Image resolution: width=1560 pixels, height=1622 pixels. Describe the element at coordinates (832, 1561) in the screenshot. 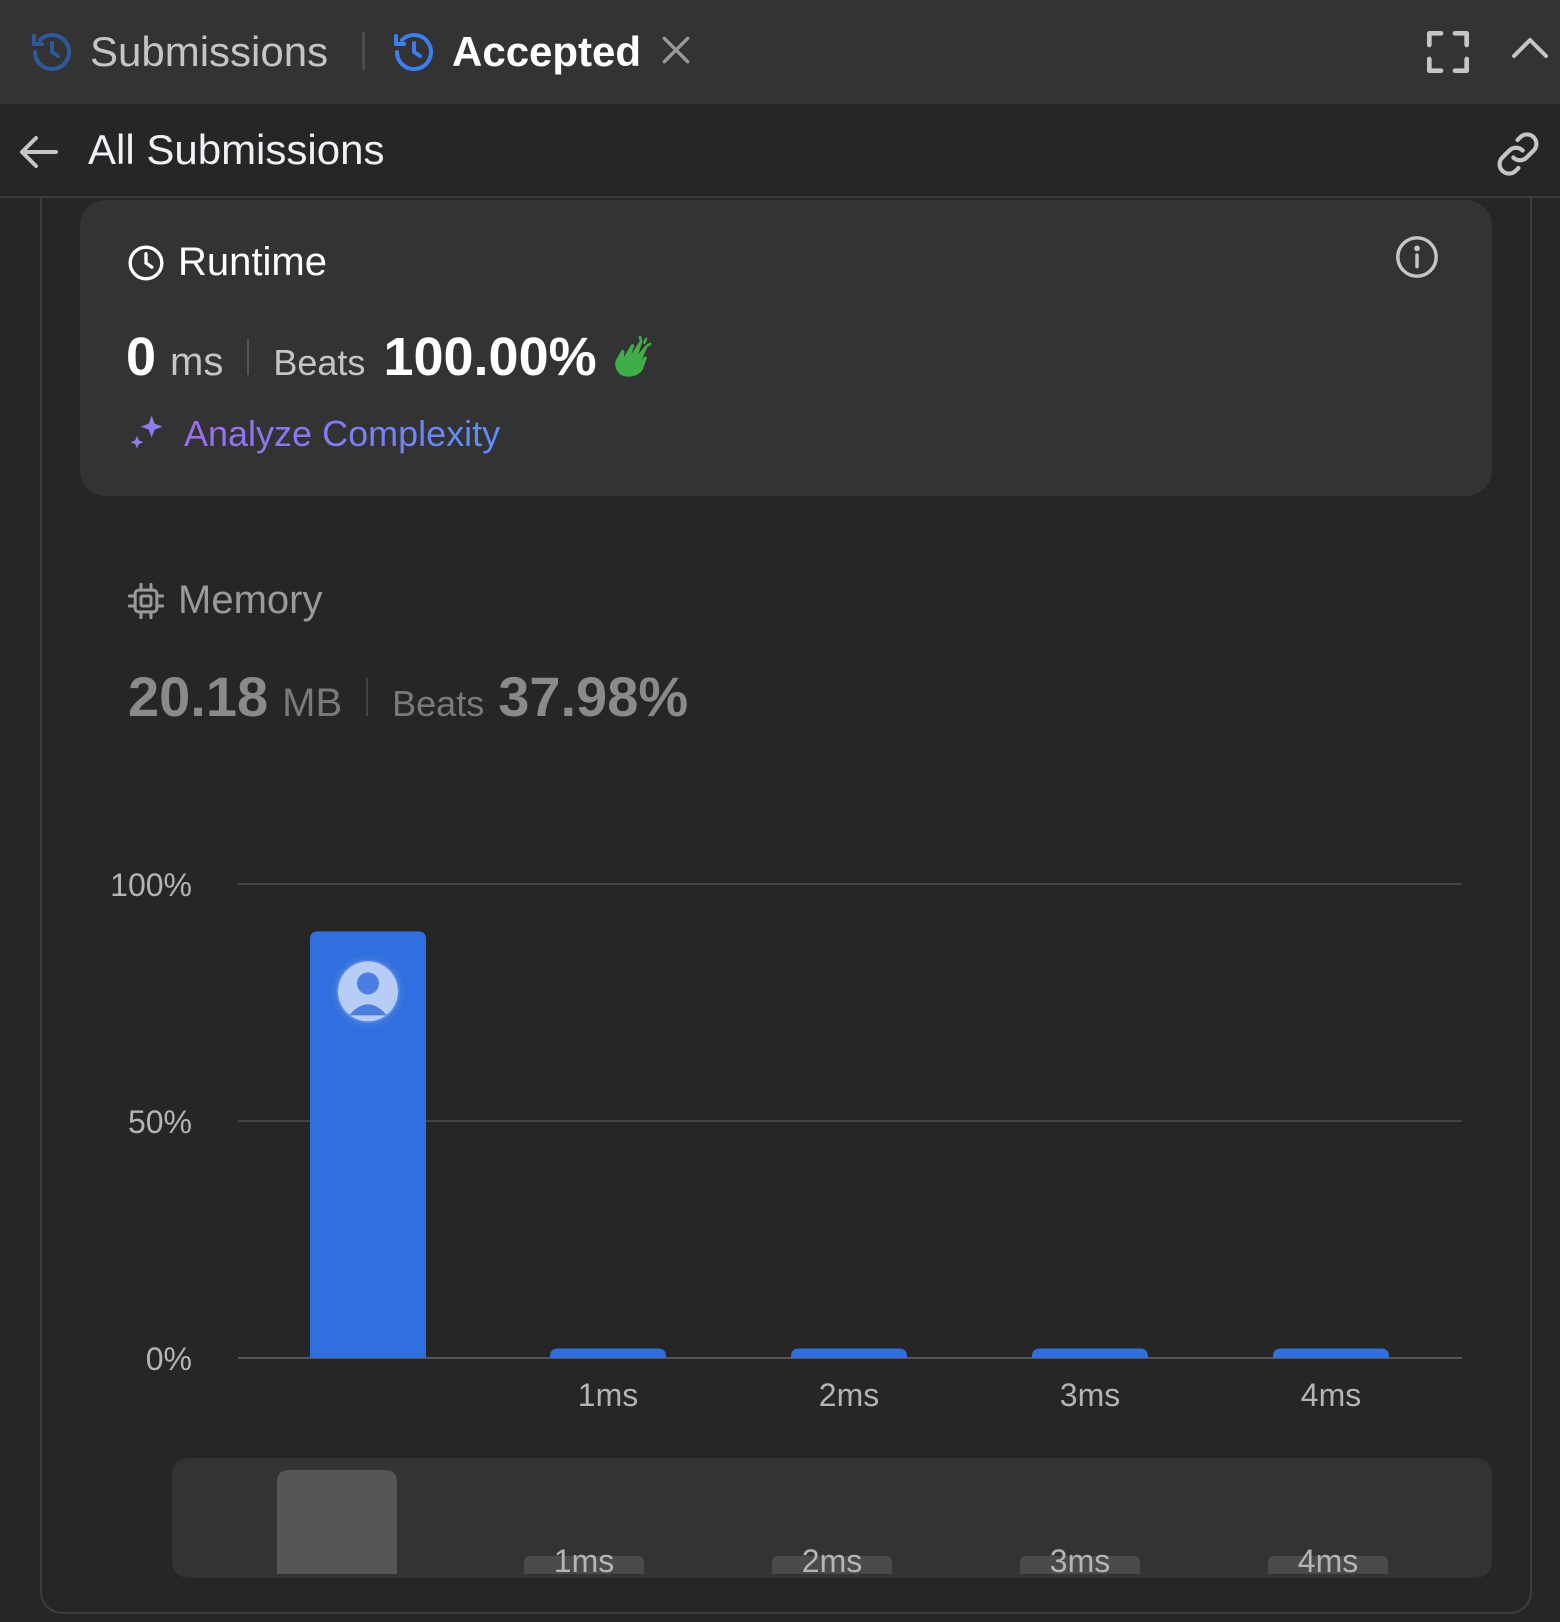

I see `overview-tick-label: 2ms` at that location.